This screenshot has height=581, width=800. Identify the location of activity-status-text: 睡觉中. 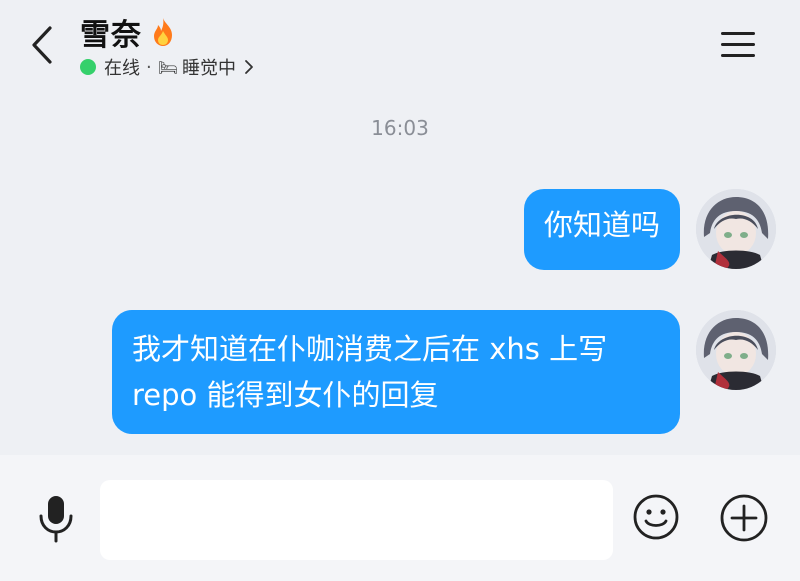
(209, 68).